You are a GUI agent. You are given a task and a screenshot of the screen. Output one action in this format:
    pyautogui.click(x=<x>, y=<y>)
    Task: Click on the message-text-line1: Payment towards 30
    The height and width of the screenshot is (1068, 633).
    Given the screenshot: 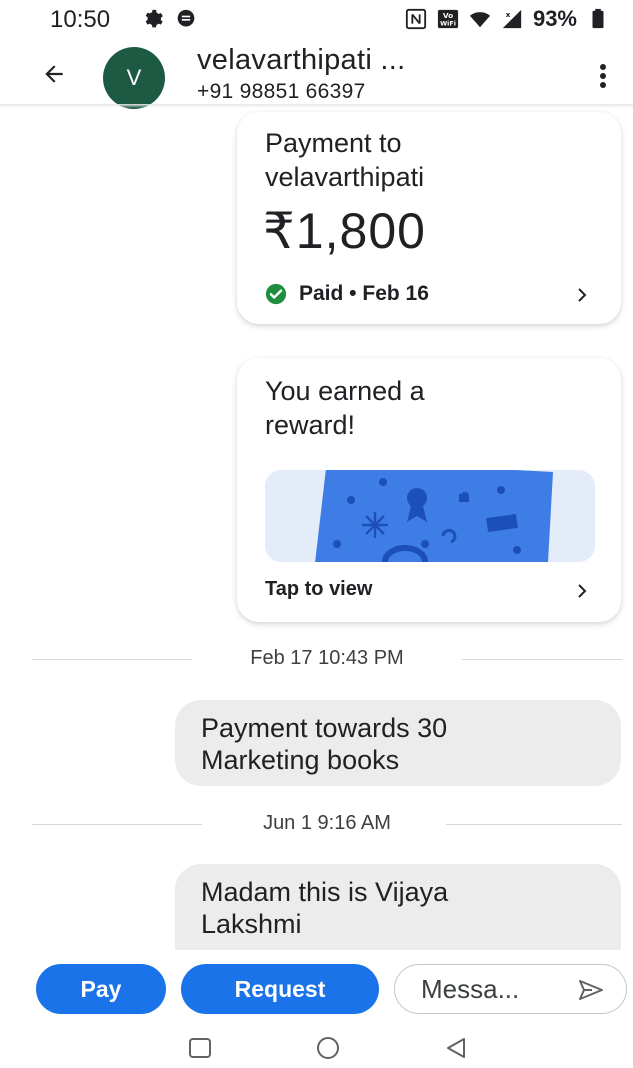 What is the action you would take?
    pyautogui.click(x=324, y=728)
    